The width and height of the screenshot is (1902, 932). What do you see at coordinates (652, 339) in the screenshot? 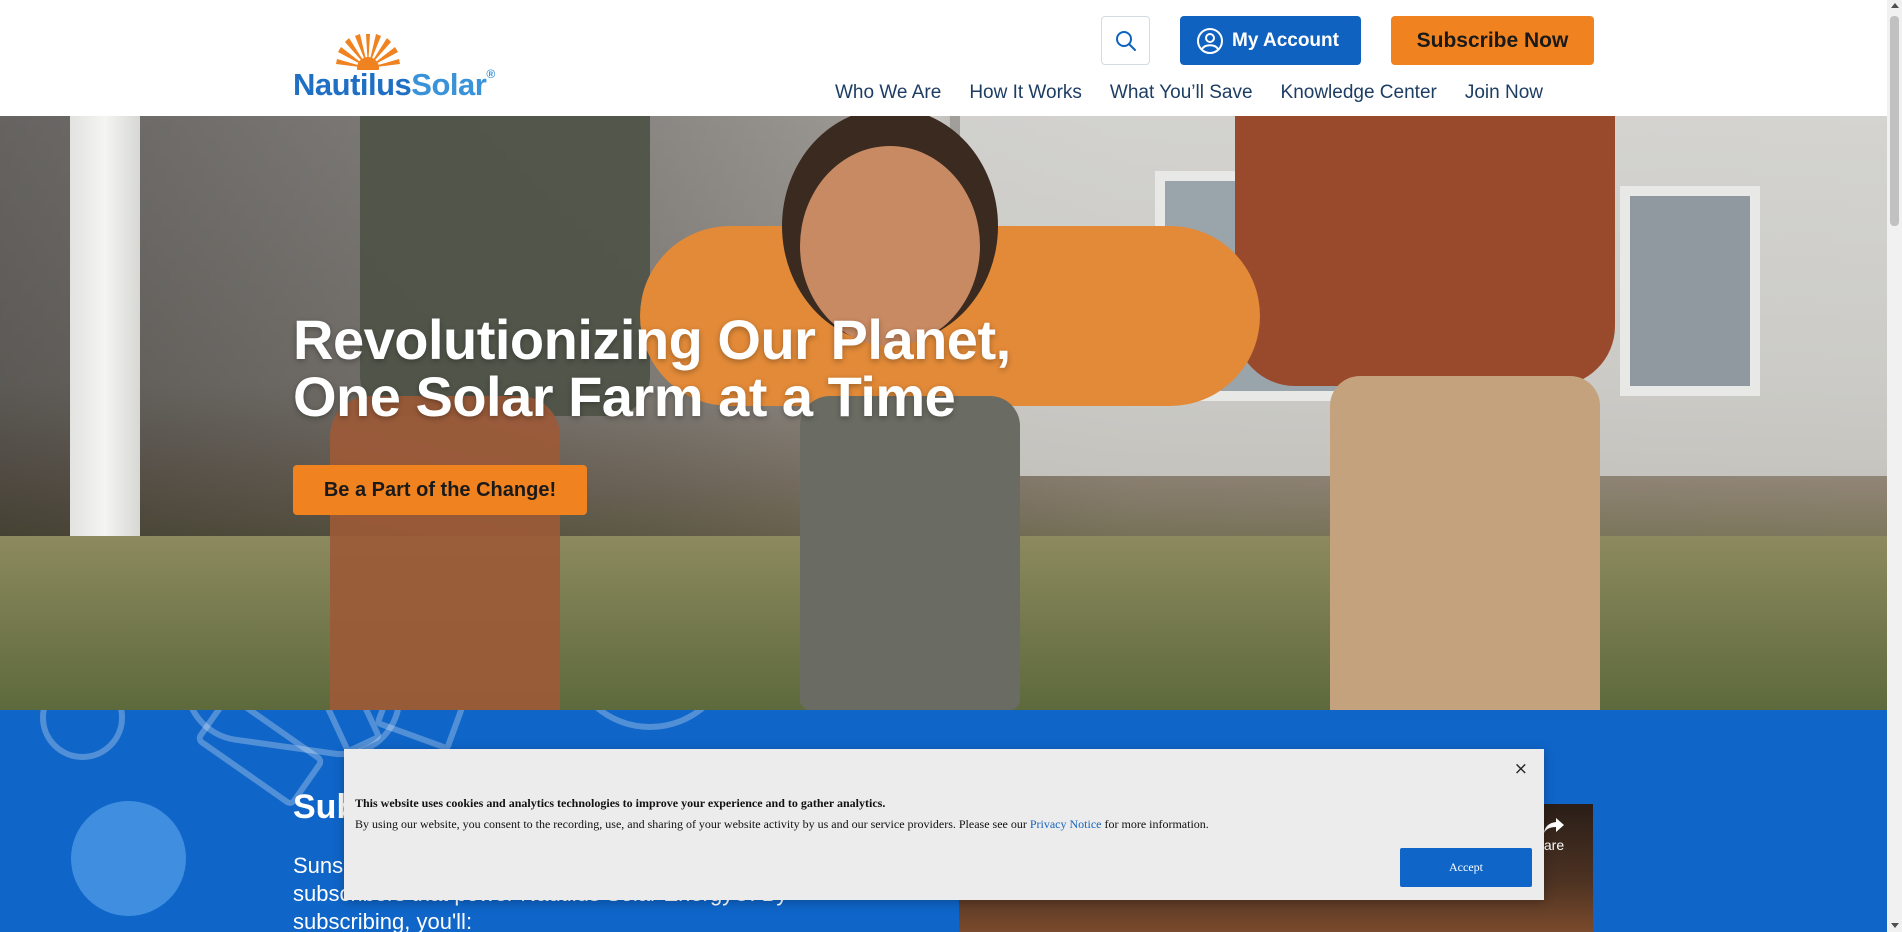
I see `hero-title-line-1: Revolutionizing Our Planet,` at bounding box center [652, 339].